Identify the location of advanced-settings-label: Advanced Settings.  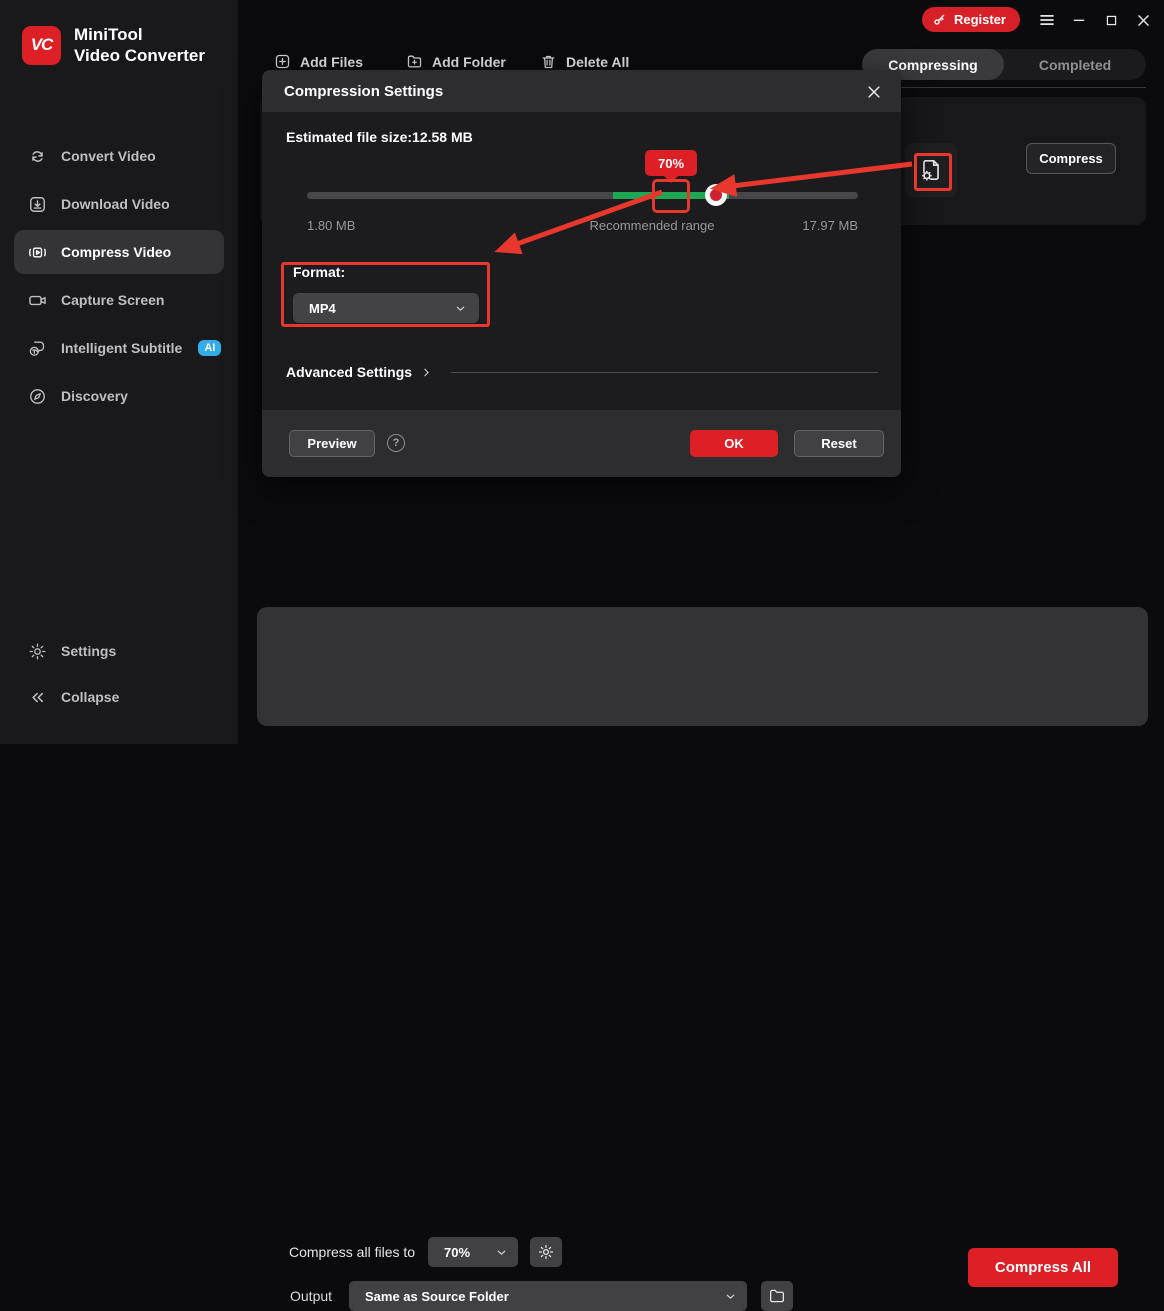
(349, 372).